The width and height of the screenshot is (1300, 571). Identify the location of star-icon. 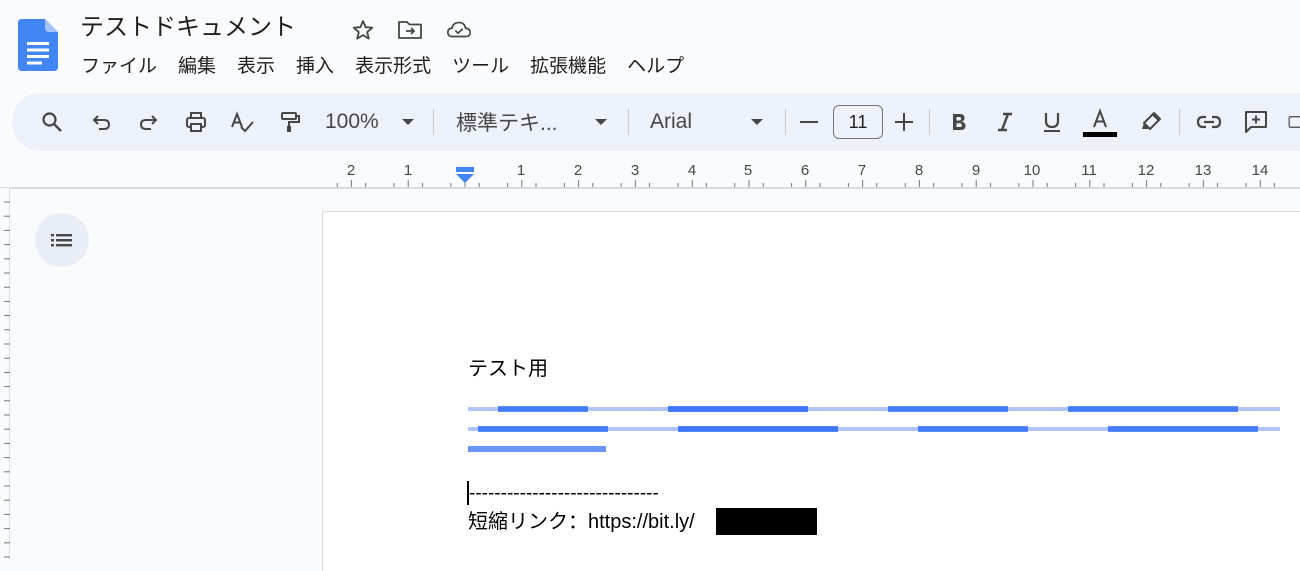
(363, 30).